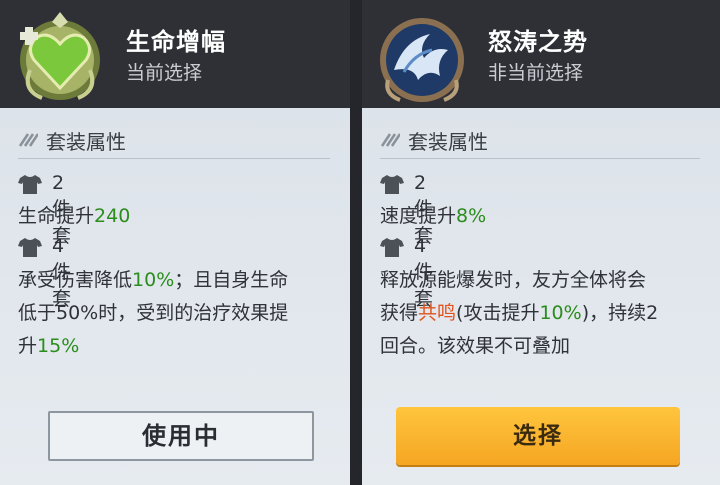  Describe the element at coordinates (181, 436) in the screenshot. I see `in-use-button: 使用中` at that location.